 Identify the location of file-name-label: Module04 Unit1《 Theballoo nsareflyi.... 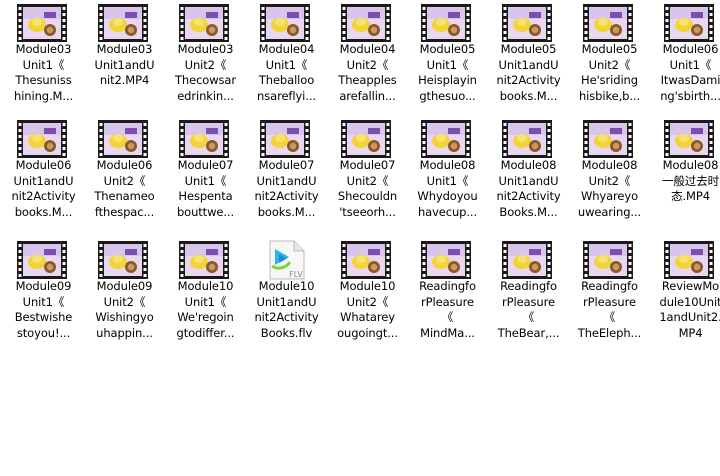
(286, 72).